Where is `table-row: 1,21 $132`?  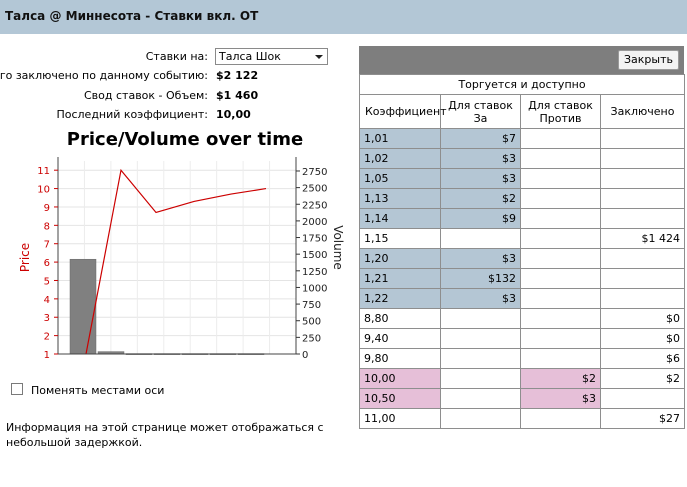
table-row: 1,21 $132 is located at coordinates (522, 278).